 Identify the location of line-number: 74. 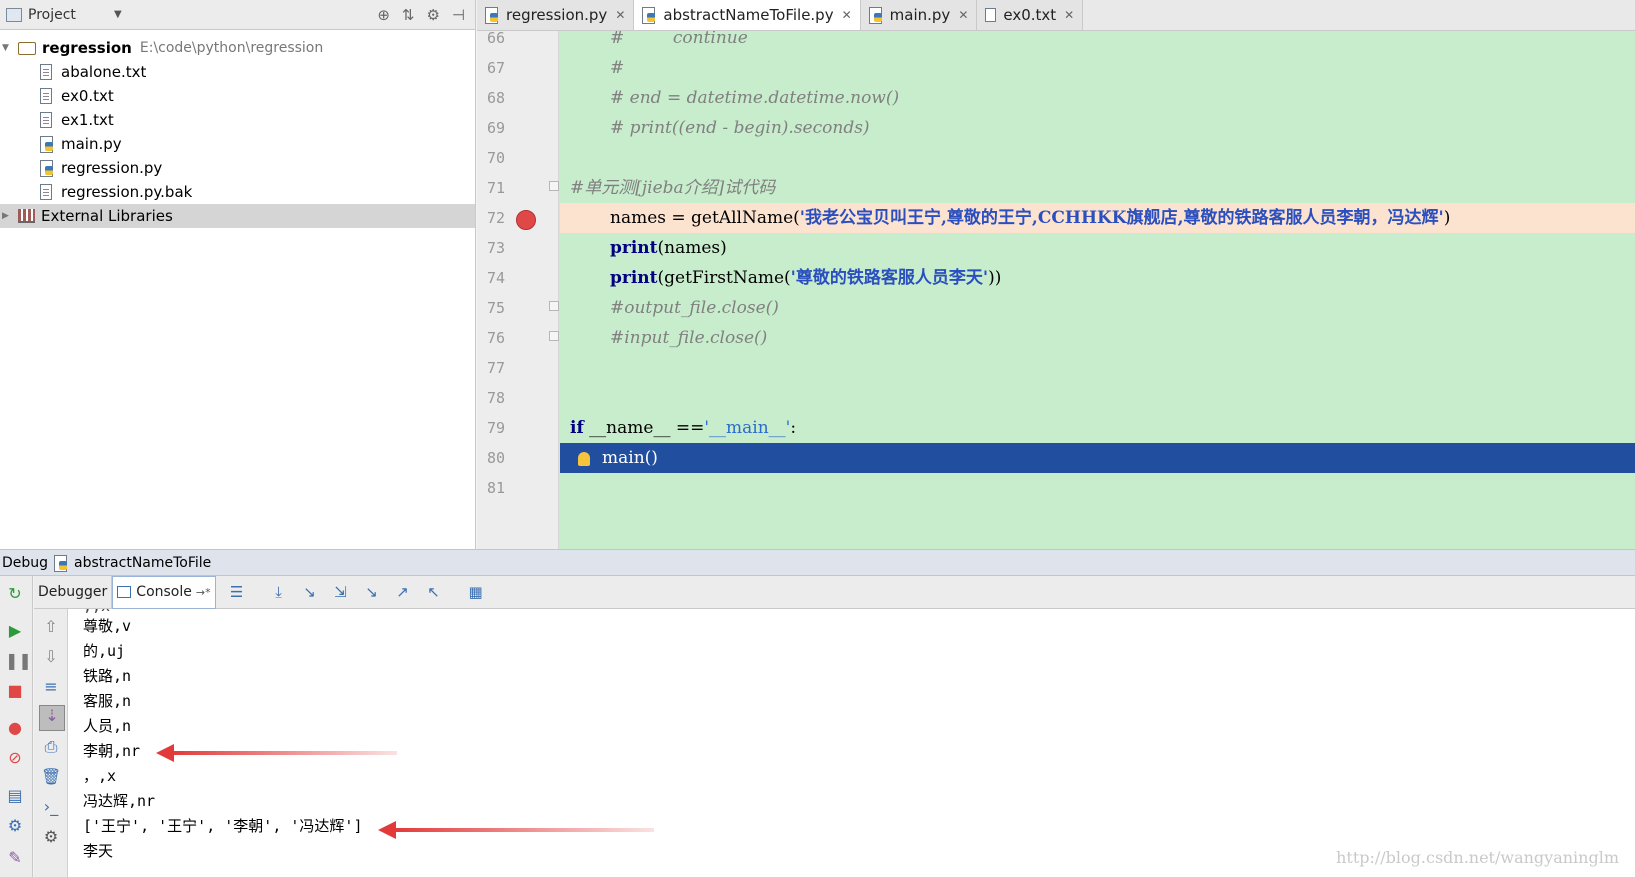
(495, 278).